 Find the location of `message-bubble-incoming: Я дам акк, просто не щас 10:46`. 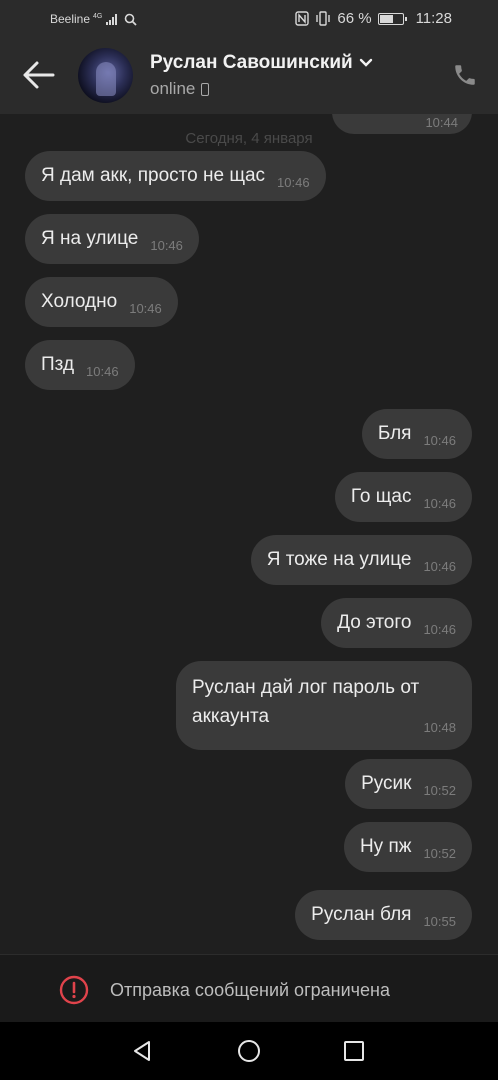

message-bubble-incoming: Я дам акк, просто не щас 10:46 is located at coordinates (175, 176).